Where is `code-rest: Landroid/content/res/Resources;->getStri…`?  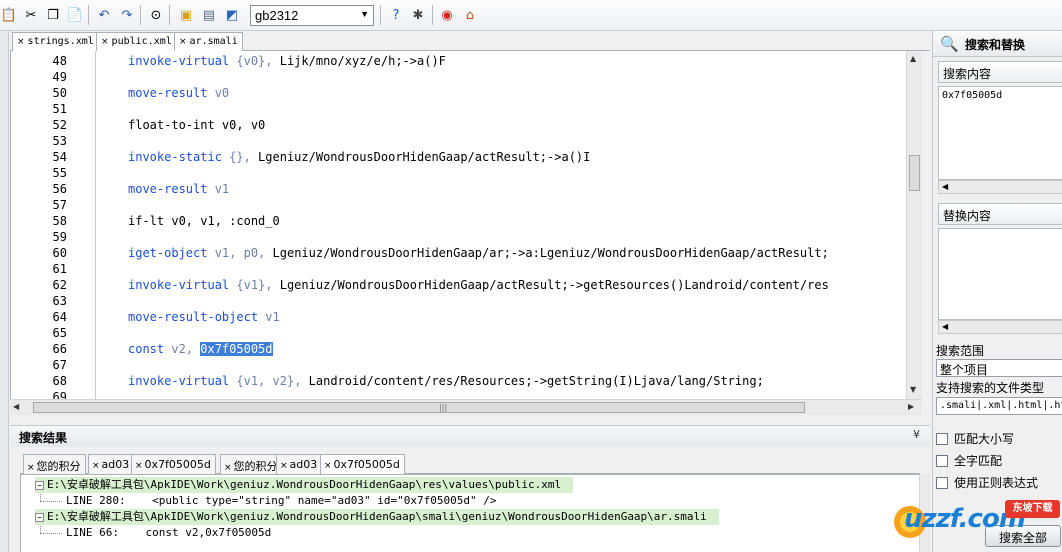 code-rest: Landroid/content/res/Resources;->getStri… is located at coordinates (536, 381).